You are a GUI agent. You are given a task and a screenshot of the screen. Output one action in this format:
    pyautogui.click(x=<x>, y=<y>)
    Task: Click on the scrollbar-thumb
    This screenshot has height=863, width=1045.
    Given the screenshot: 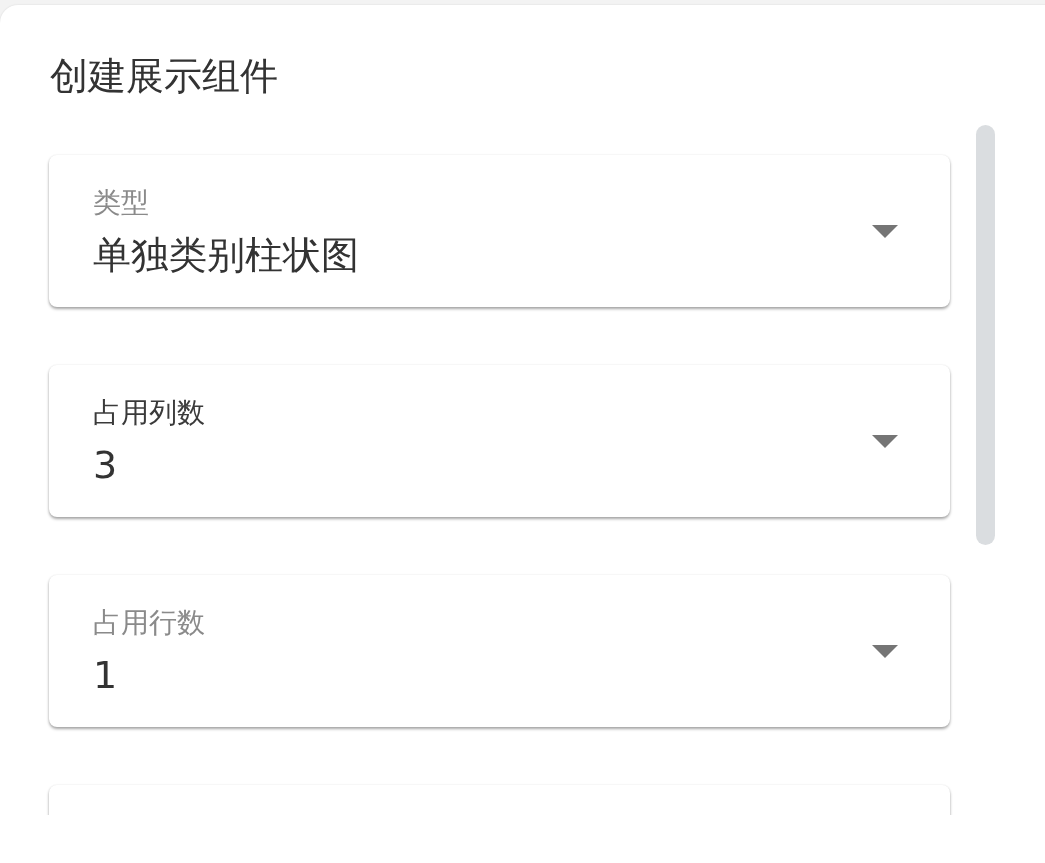 What is the action you would take?
    pyautogui.click(x=985, y=335)
    